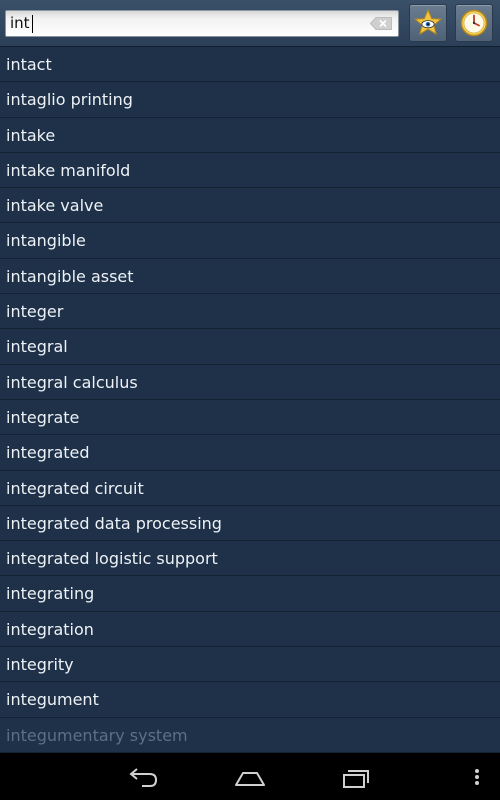 The image size is (500, 800). Describe the element at coordinates (250, 171) in the screenshot. I see `word-list-item: intake manifold` at that location.